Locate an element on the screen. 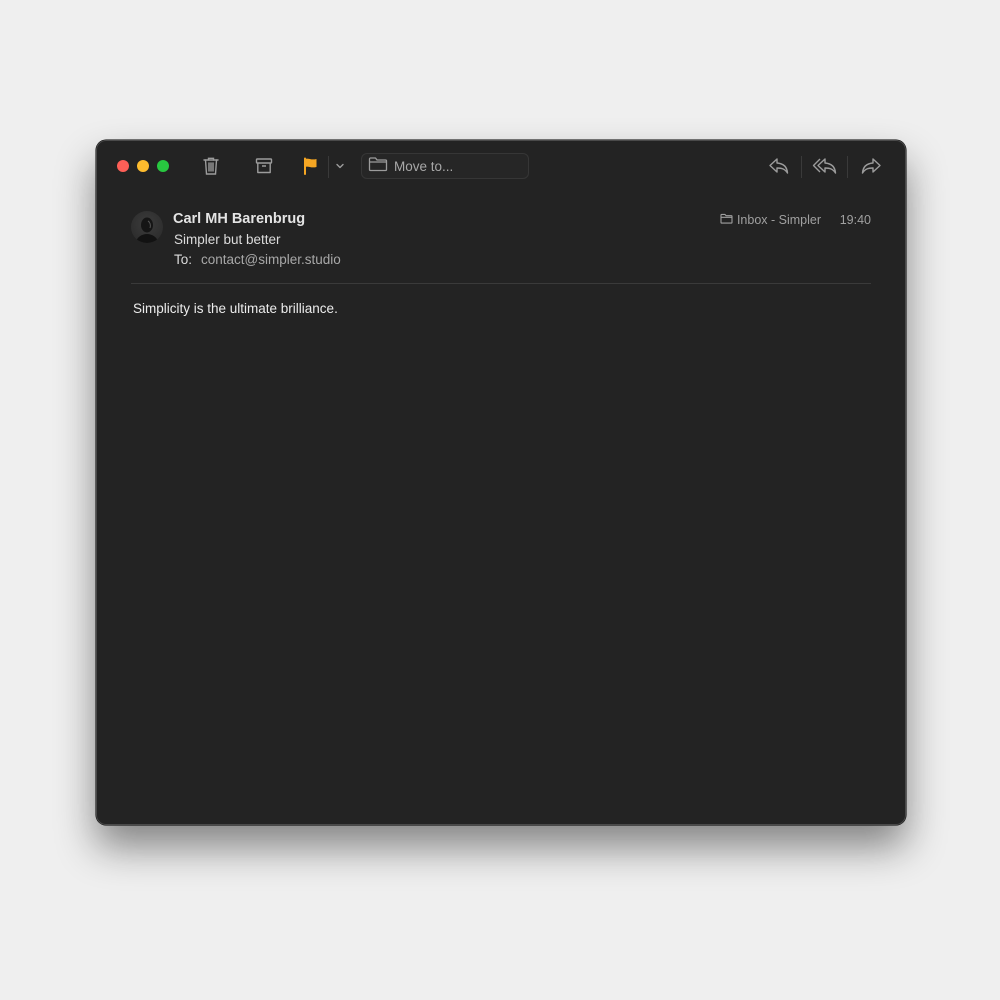  forward-icon is located at coordinates (871, 166).